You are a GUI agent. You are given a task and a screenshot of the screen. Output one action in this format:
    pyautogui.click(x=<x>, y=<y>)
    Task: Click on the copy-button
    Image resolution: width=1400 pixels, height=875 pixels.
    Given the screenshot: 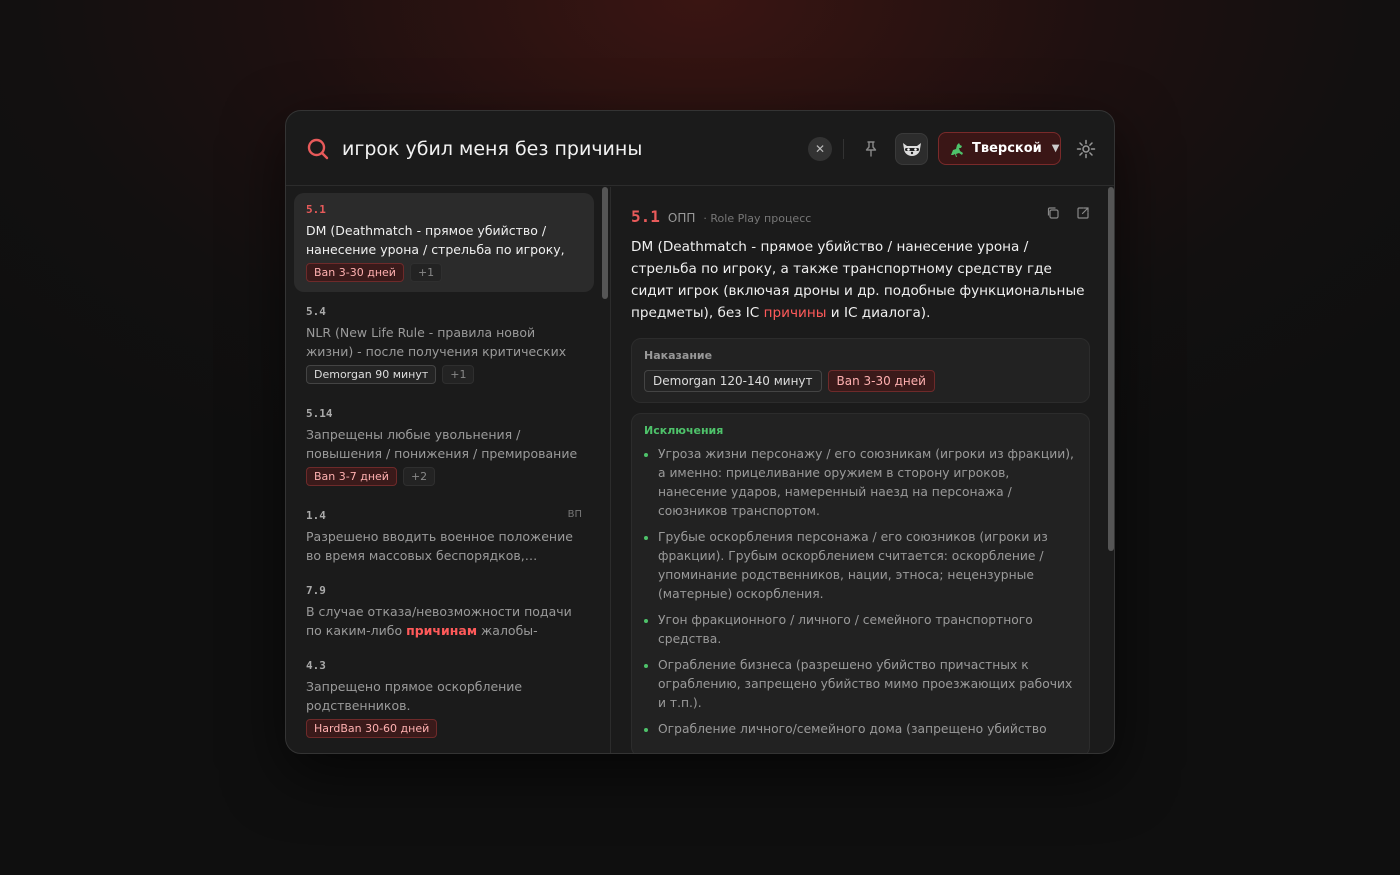 What is the action you would take?
    pyautogui.click(x=1053, y=214)
    